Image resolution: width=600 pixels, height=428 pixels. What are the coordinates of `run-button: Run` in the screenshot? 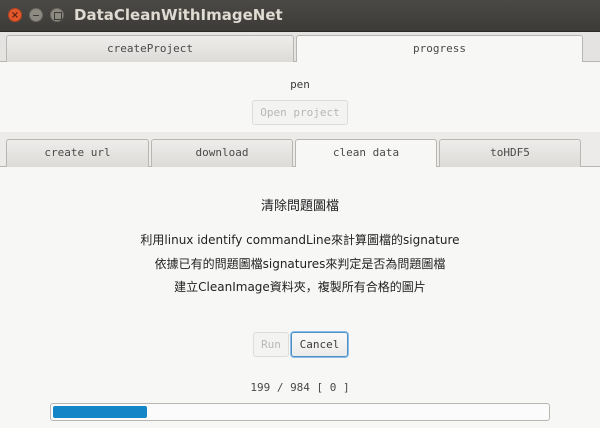 It's located at (271, 344).